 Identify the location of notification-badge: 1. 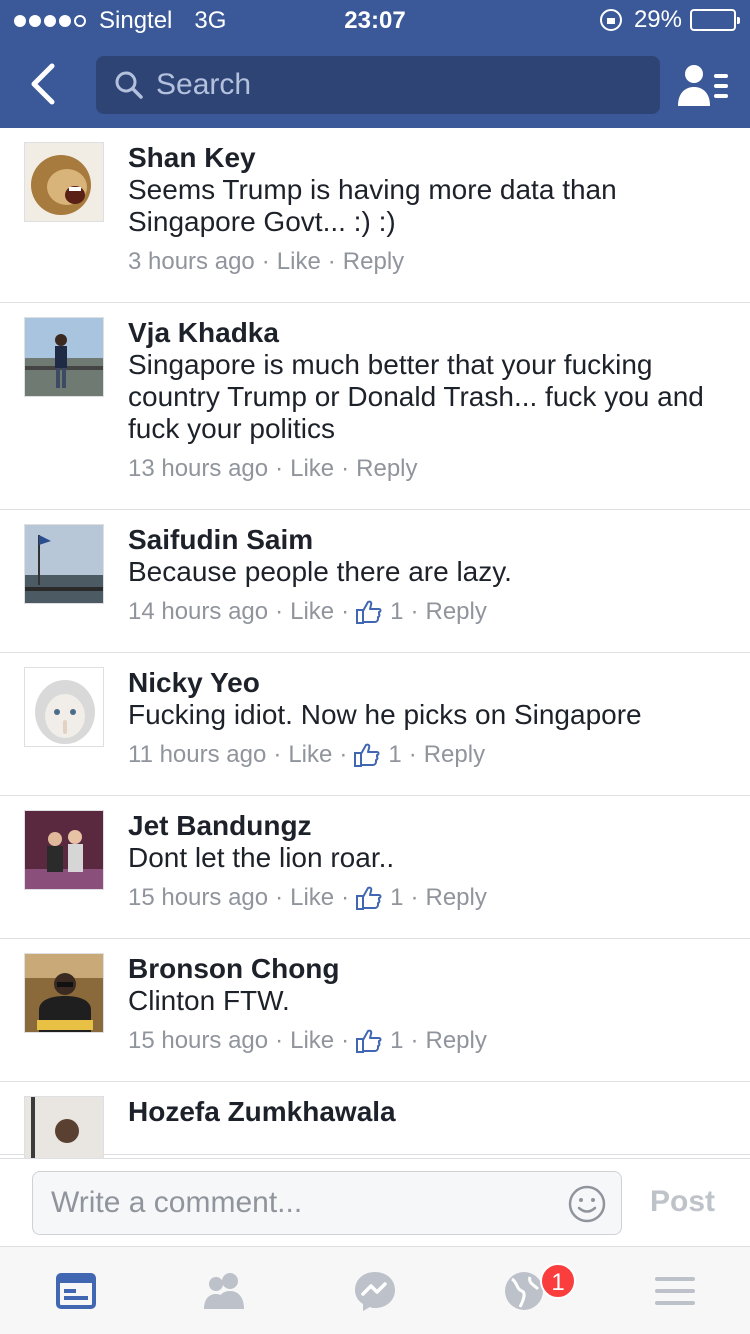
(558, 1281).